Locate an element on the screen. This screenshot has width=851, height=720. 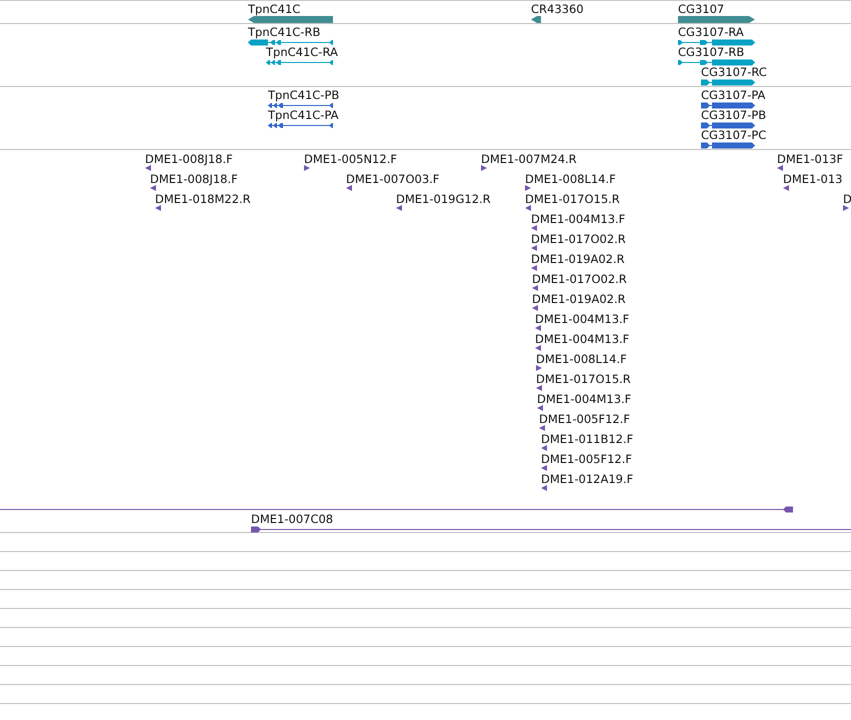
feature-label: DME1-019G12.R is located at coordinates (443, 199).